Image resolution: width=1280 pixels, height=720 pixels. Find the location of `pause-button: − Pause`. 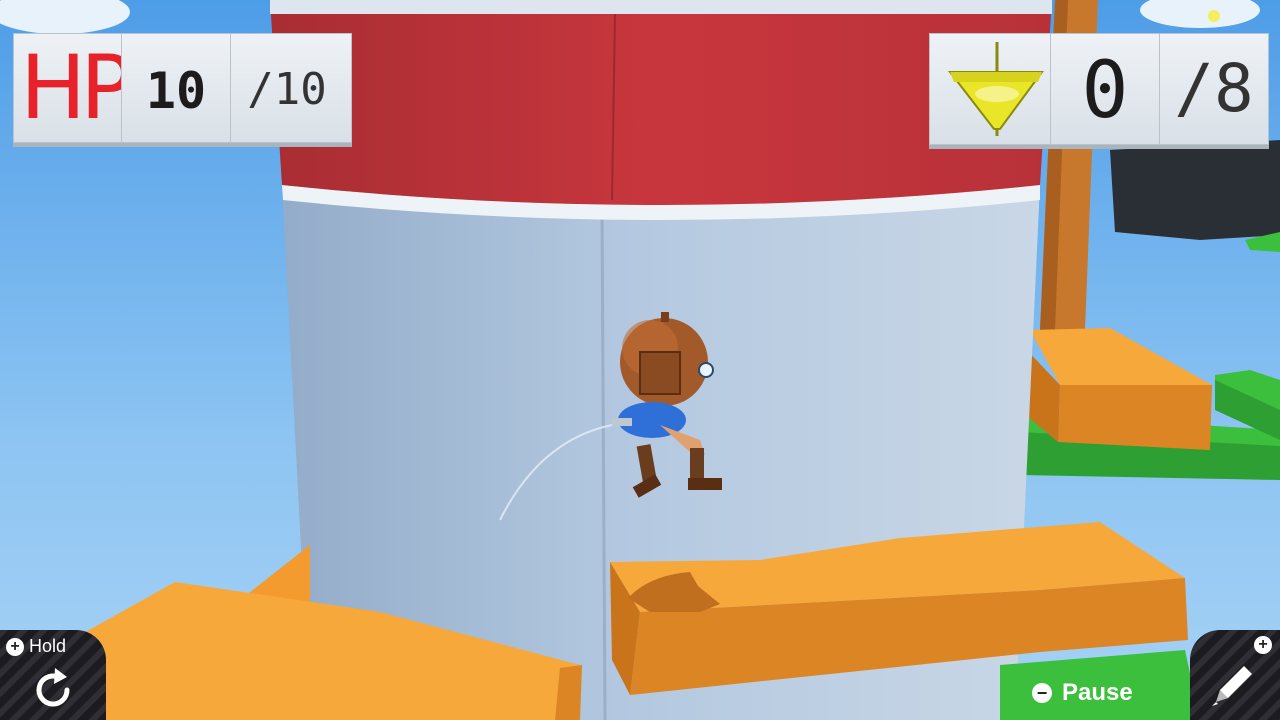

pause-button: − Pause is located at coordinates (1082, 693).